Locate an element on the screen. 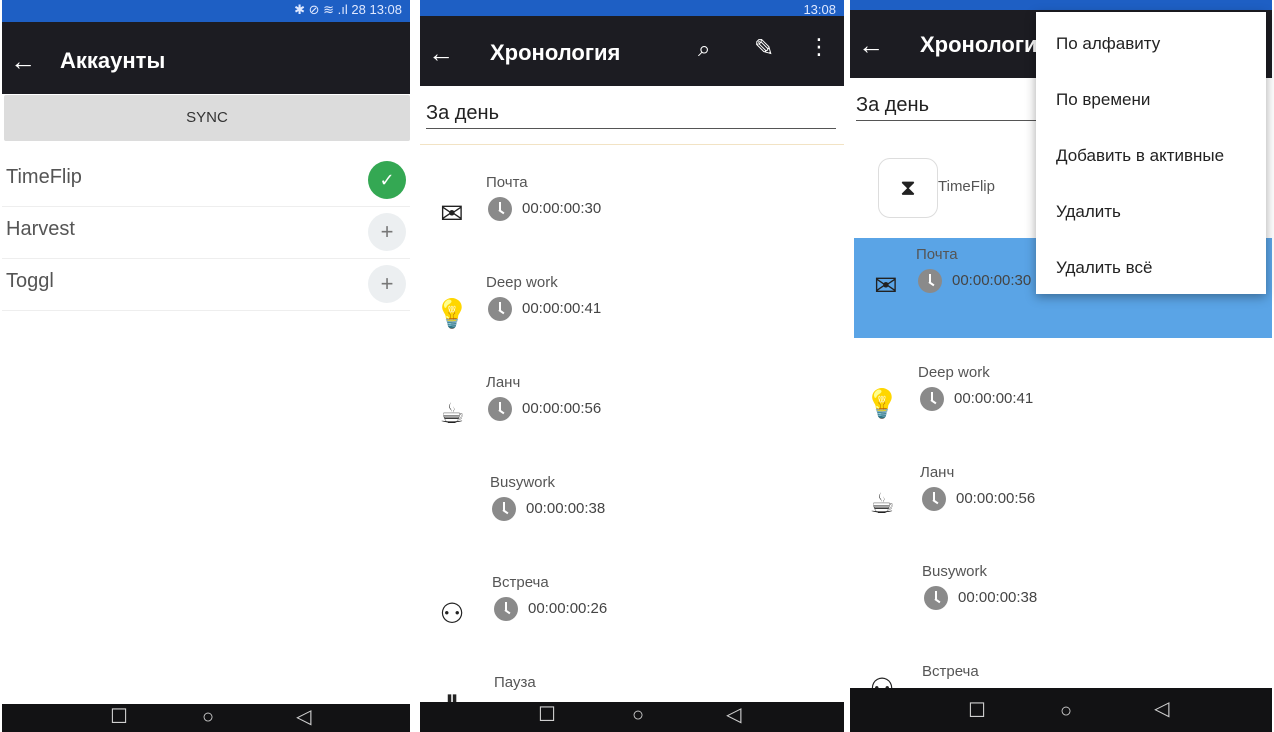  menu-item-add-active: Добавить в активные is located at coordinates (1140, 156).